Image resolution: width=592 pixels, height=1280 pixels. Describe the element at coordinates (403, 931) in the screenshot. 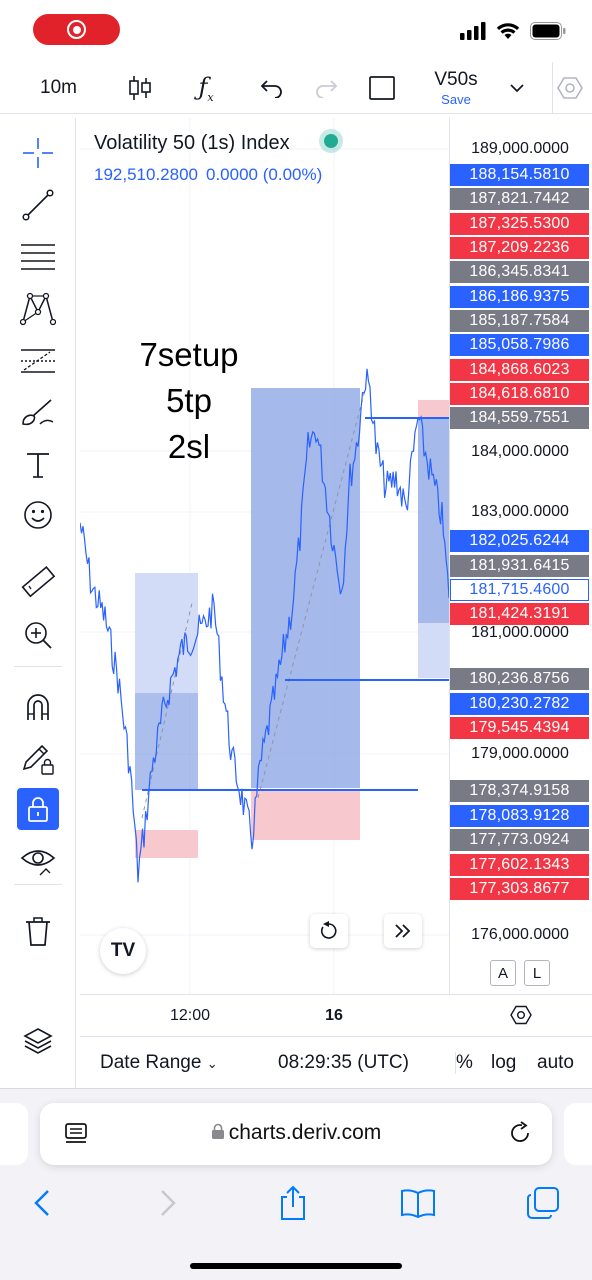

I see `scroll-to-realtime-button` at that location.